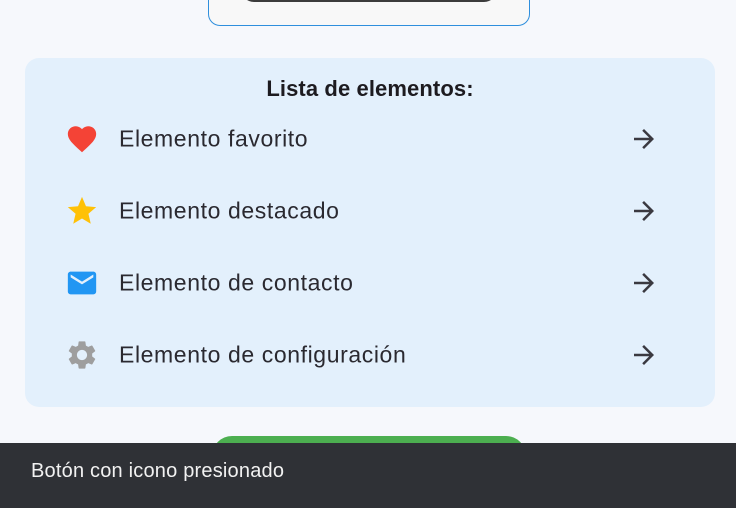 Image resolution: width=736 pixels, height=508 pixels. What do you see at coordinates (370, 88) in the screenshot?
I see `list-title: Lista de elementos:` at bounding box center [370, 88].